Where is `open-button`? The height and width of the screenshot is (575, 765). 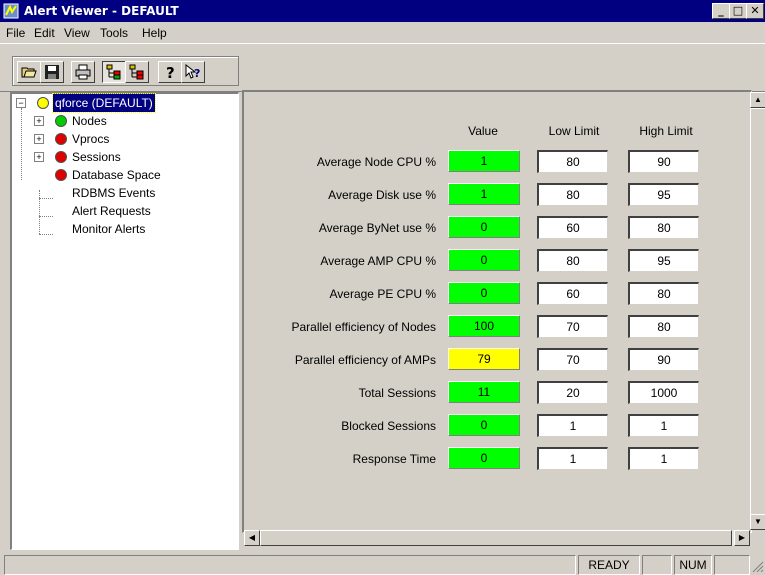
open-button is located at coordinates (29, 72).